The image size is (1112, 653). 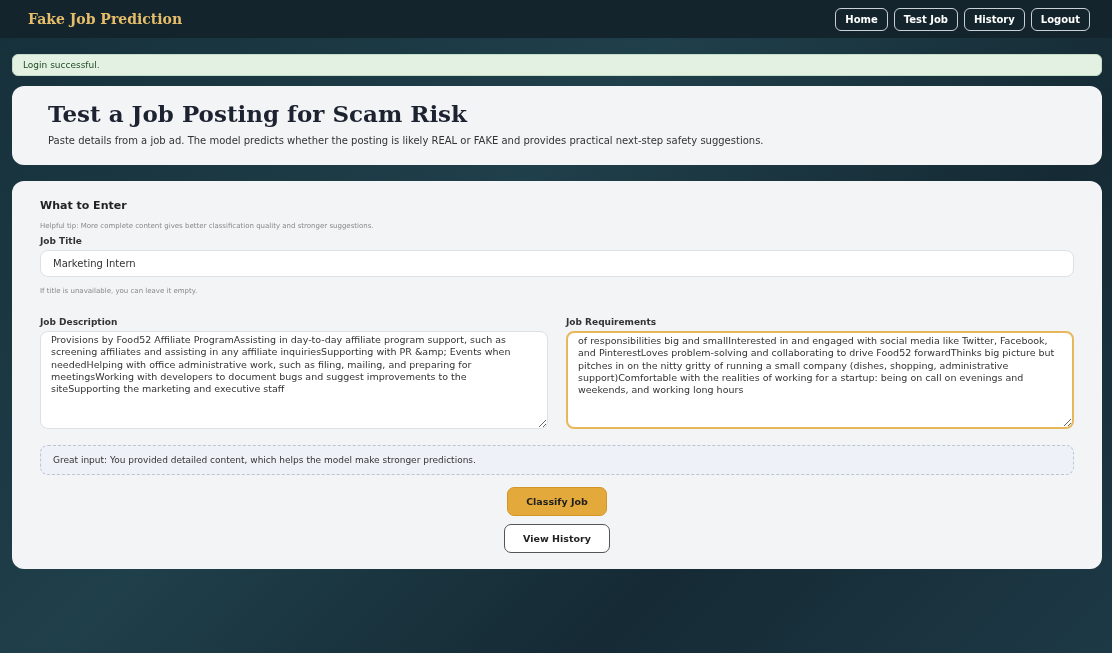 I want to click on section-heading: What to Enter, so click(x=84, y=205).